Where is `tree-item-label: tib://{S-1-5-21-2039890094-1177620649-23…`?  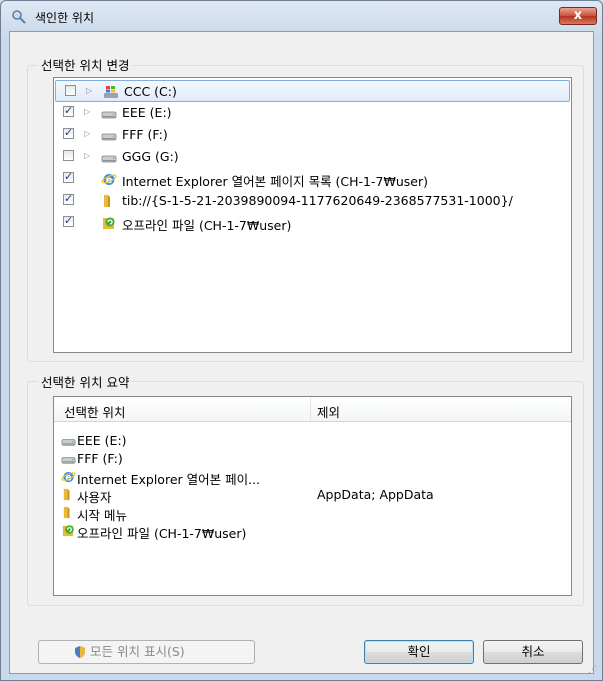 tree-item-label: tib://{S-1-5-21-2039890094-1177620649-23… is located at coordinates (317, 200).